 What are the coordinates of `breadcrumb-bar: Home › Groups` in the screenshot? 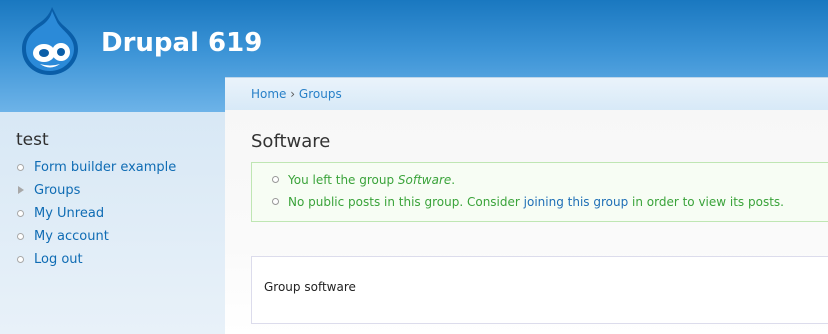 It's located at (526, 94).